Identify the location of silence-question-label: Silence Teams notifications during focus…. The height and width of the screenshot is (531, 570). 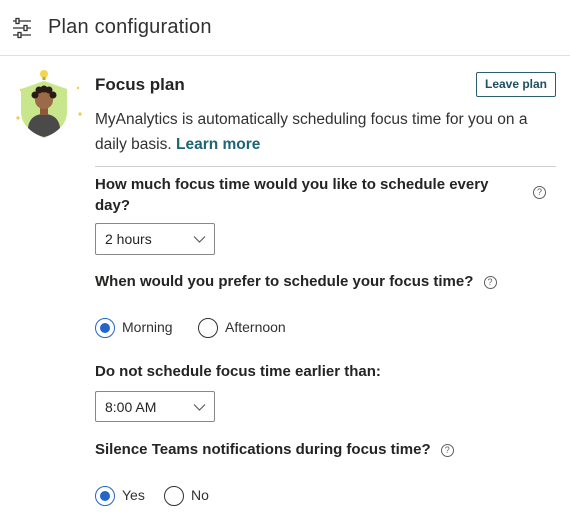
(263, 449).